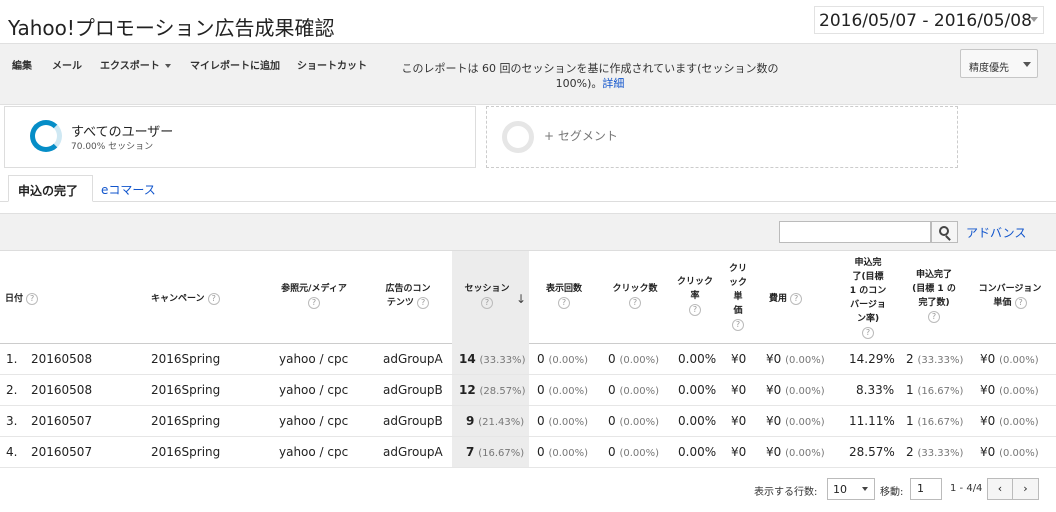 The height and width of the screenshot is (512, 1056). Describe the element at coordinates (738, 311) in the screenshot. I see `col-cpc-label-4: 価` at that location.